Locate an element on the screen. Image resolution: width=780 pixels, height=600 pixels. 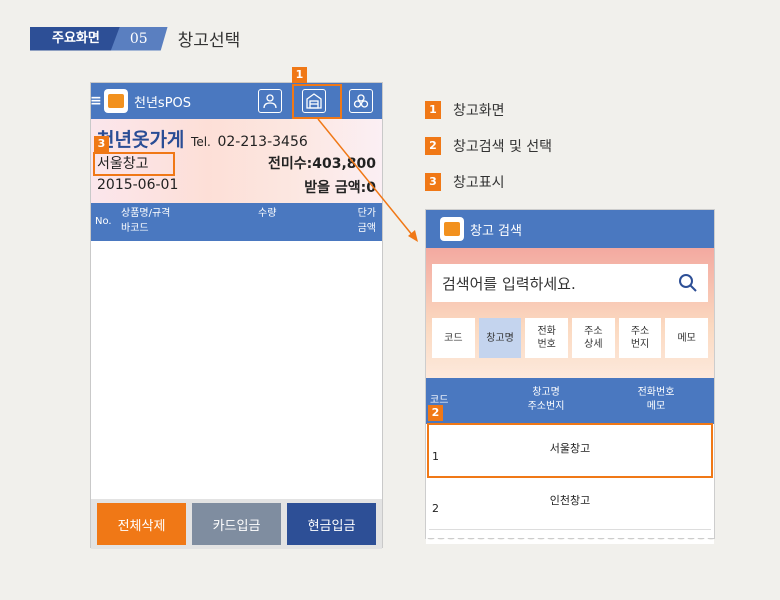
legend-item: 2 창고검색 및 선택 is located at coordinates (488, 146).